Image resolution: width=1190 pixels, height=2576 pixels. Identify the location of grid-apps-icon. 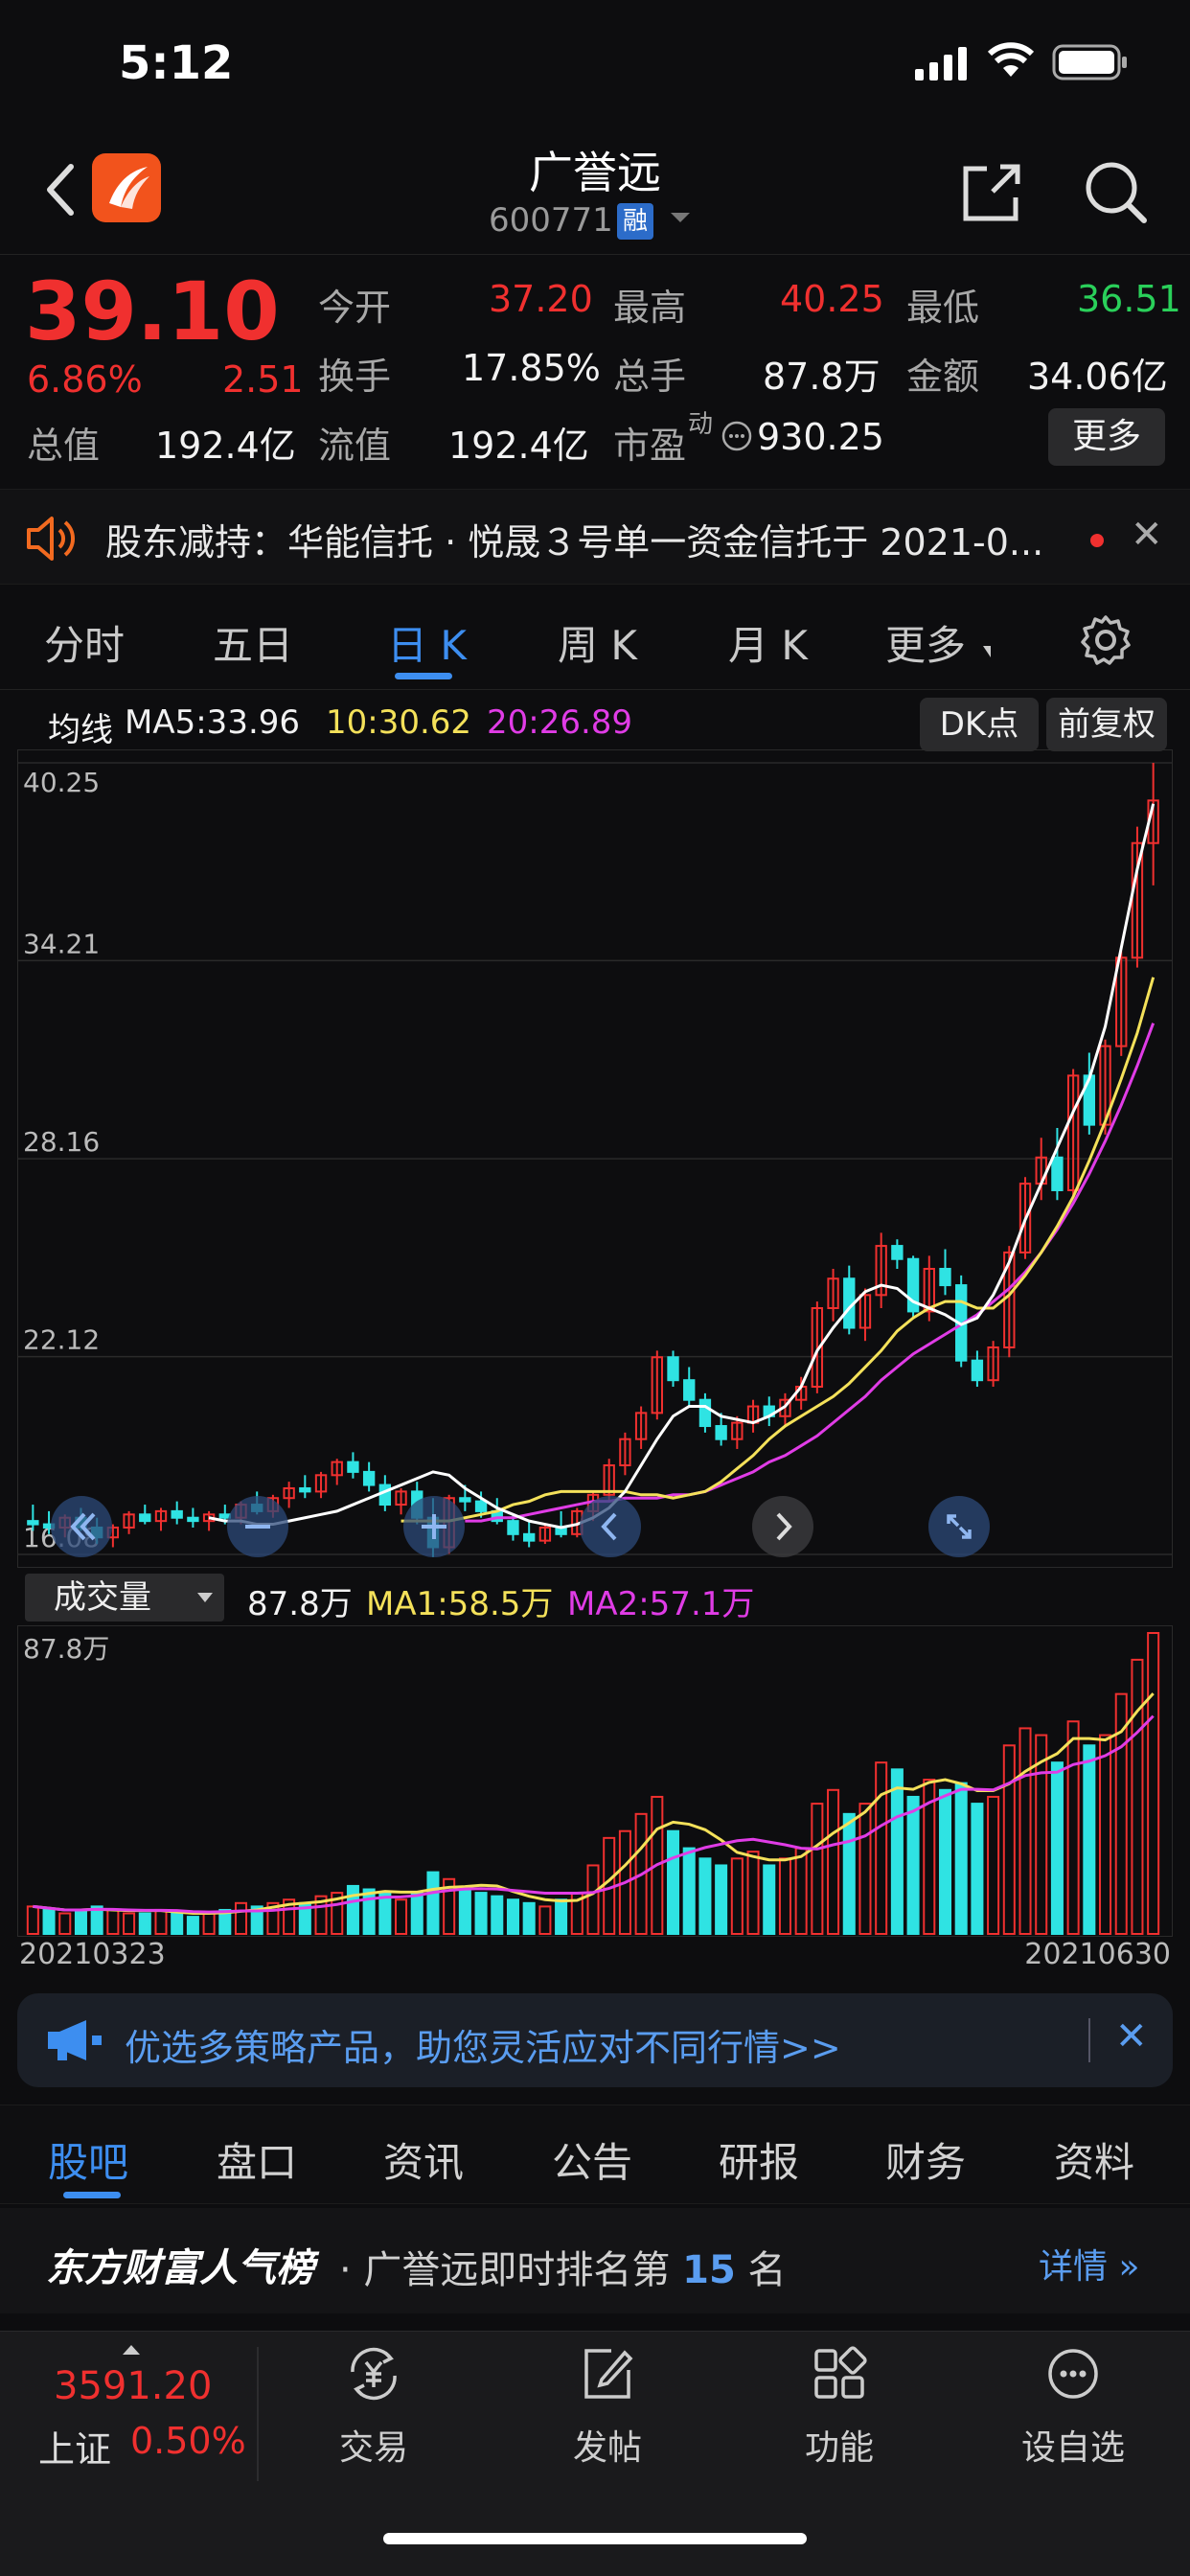
(841, 2372).